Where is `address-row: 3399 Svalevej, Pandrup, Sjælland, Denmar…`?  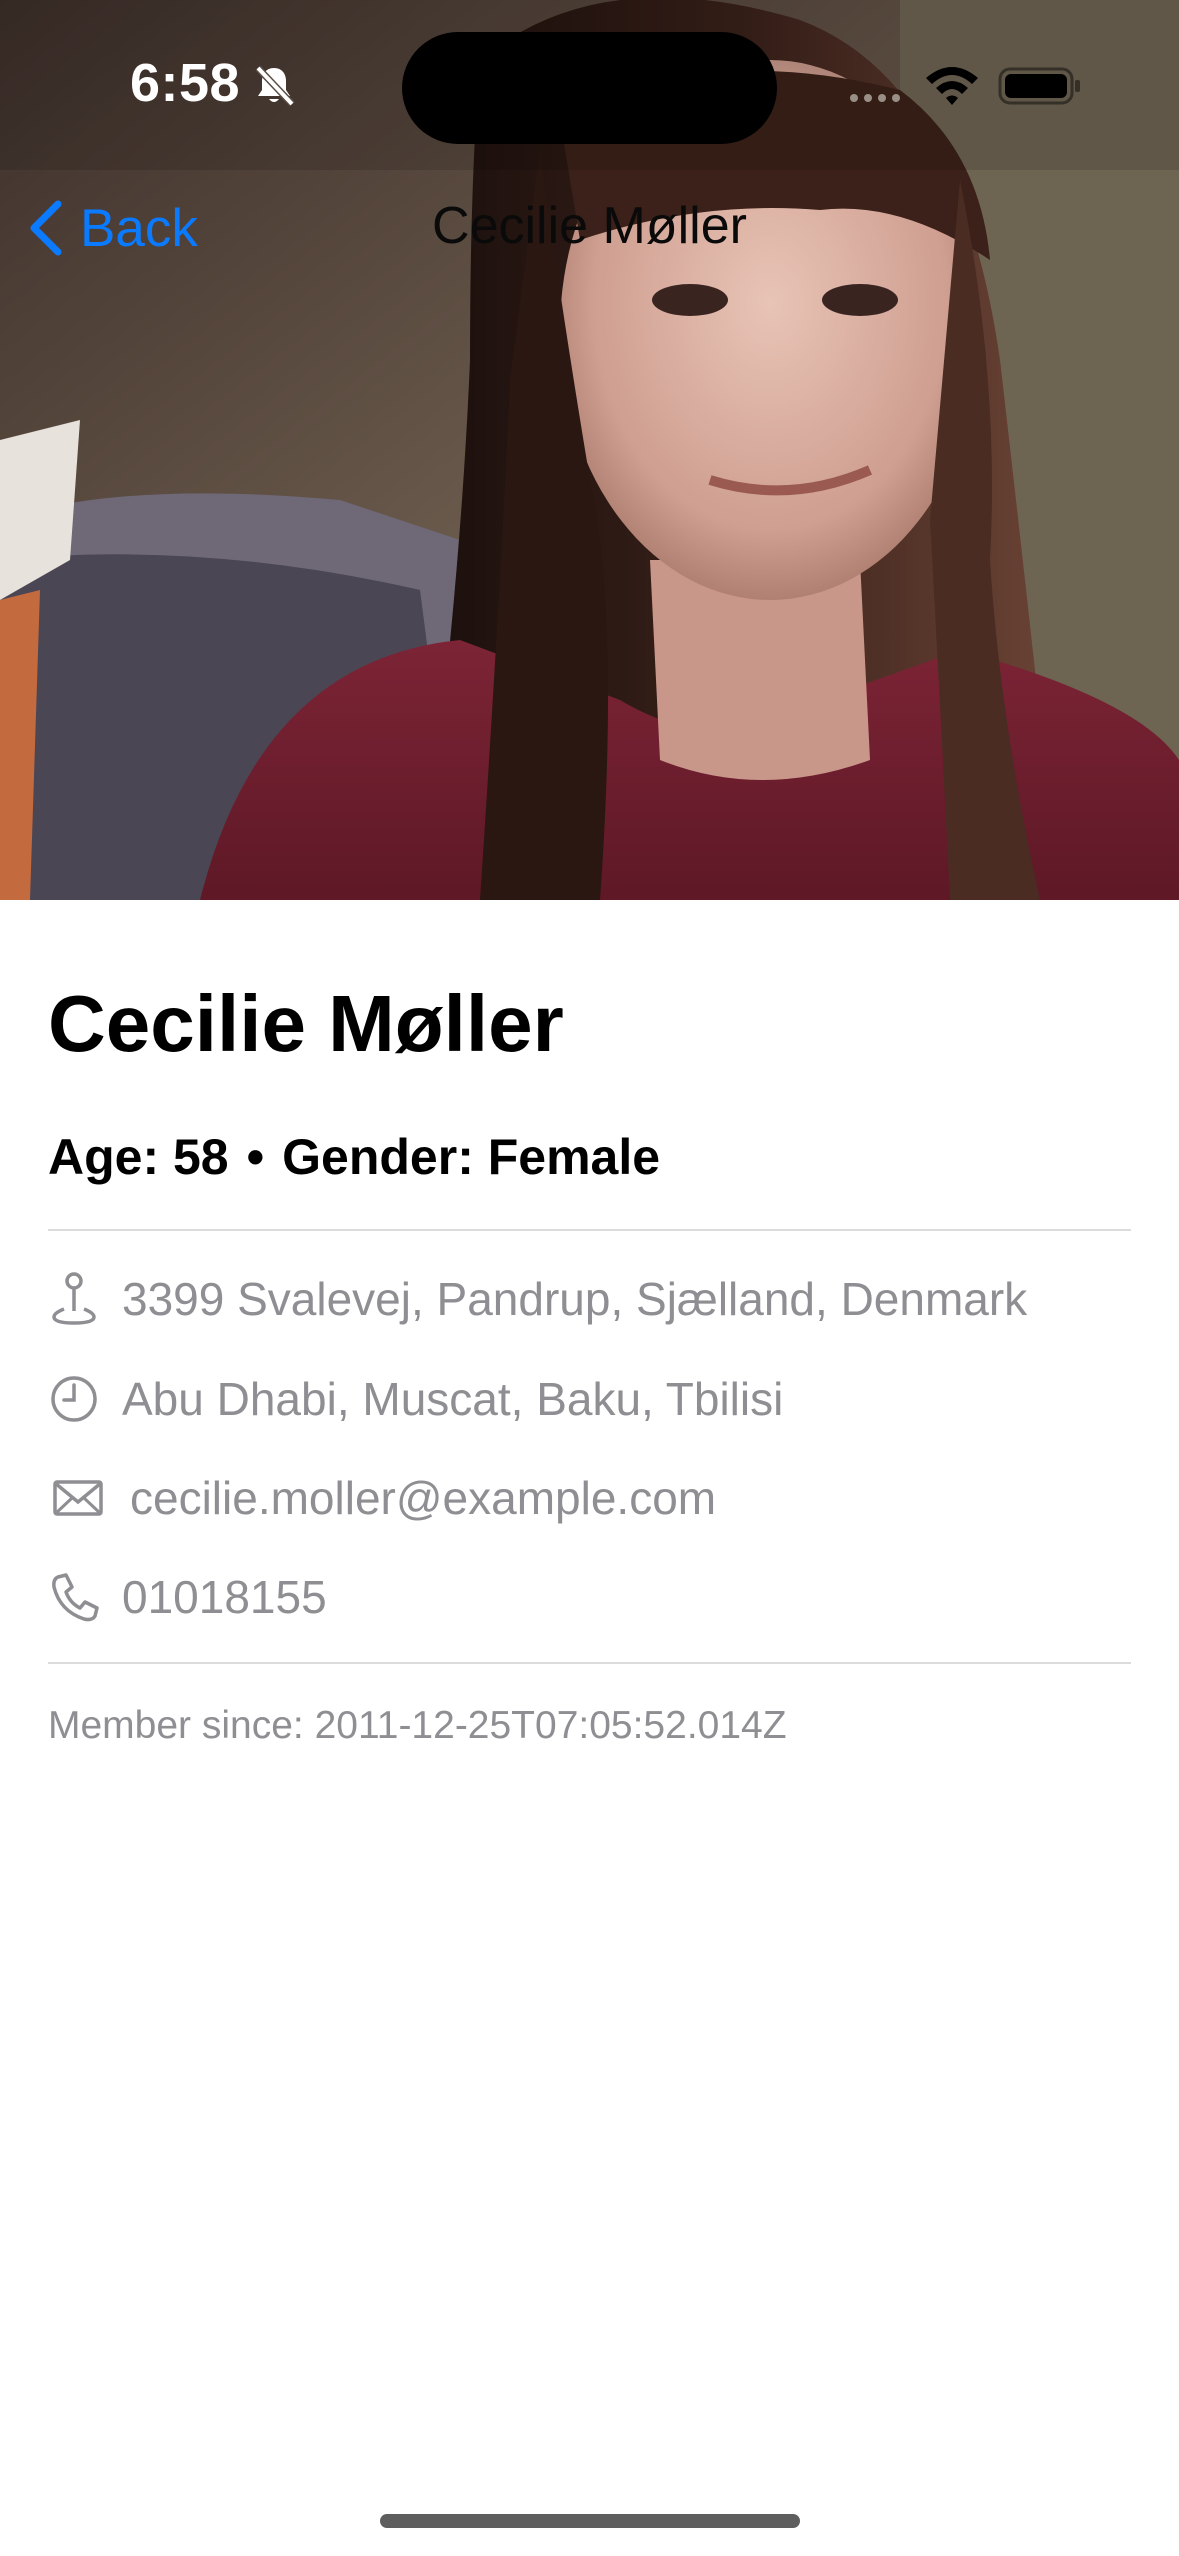
address-row: 3399 Svalevej, Pandrup, Sjælland, Denmar… is located at coordinates (537, 1299).